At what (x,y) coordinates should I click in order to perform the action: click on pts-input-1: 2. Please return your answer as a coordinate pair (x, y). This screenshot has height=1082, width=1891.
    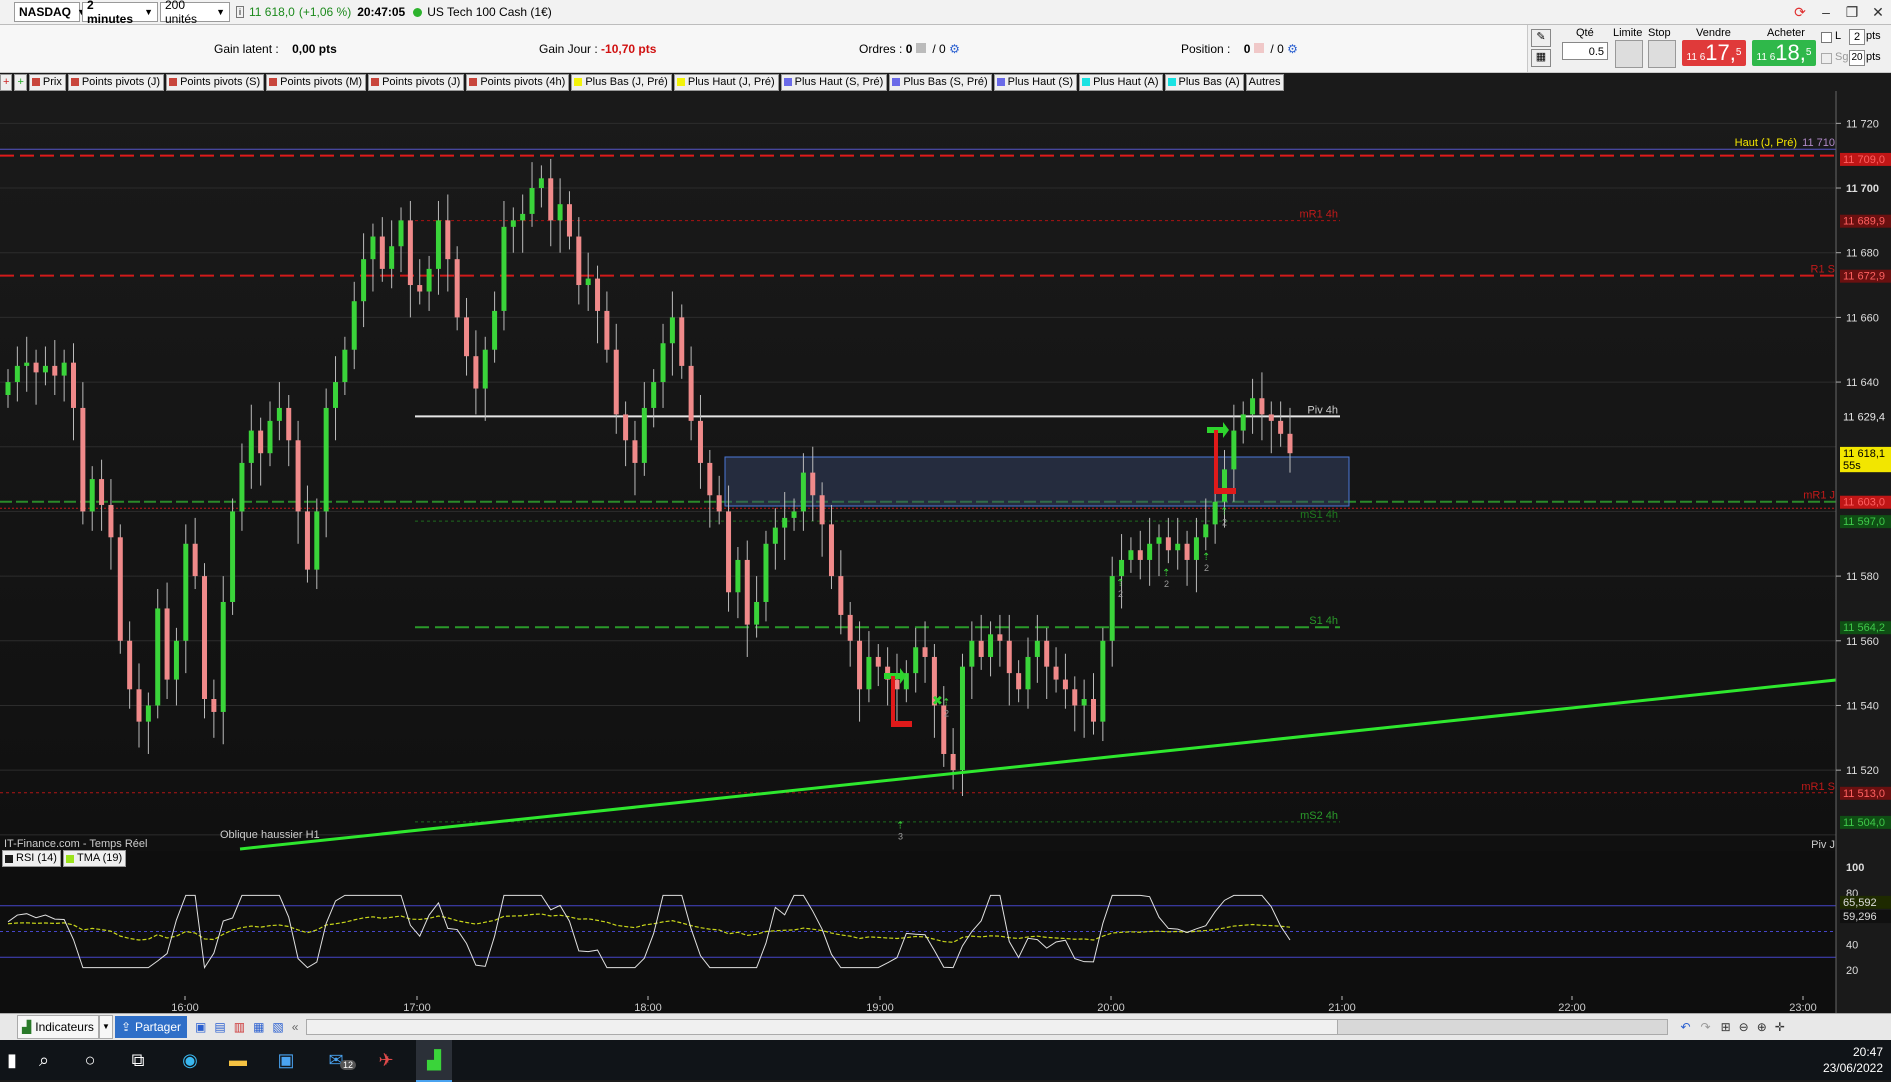
    Looking at the image, I should click on (1857, 37).